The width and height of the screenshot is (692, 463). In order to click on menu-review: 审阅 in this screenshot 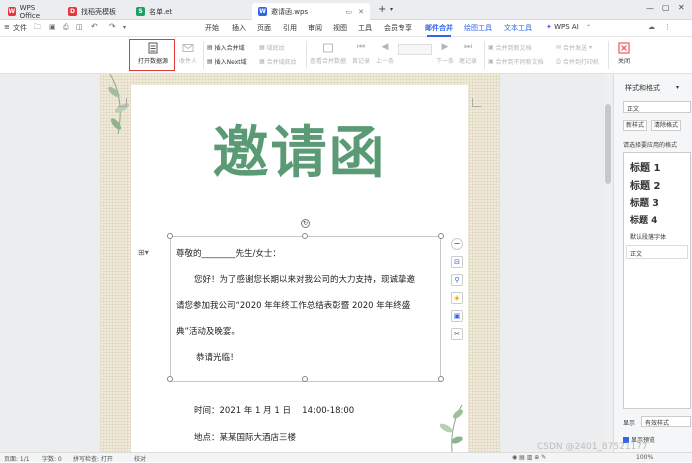, I will do `click(315, 28)`.